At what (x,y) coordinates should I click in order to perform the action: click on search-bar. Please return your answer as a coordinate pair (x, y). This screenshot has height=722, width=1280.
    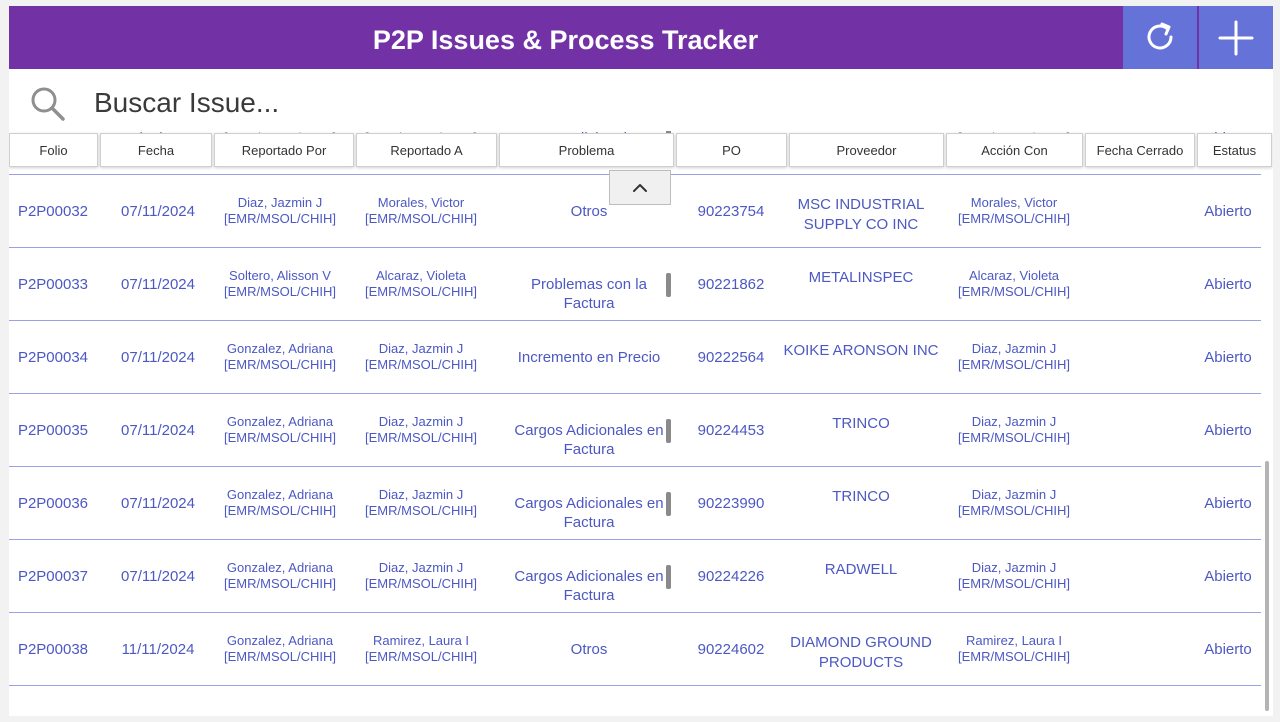
    Looking at the image, I should click on (641, 102).